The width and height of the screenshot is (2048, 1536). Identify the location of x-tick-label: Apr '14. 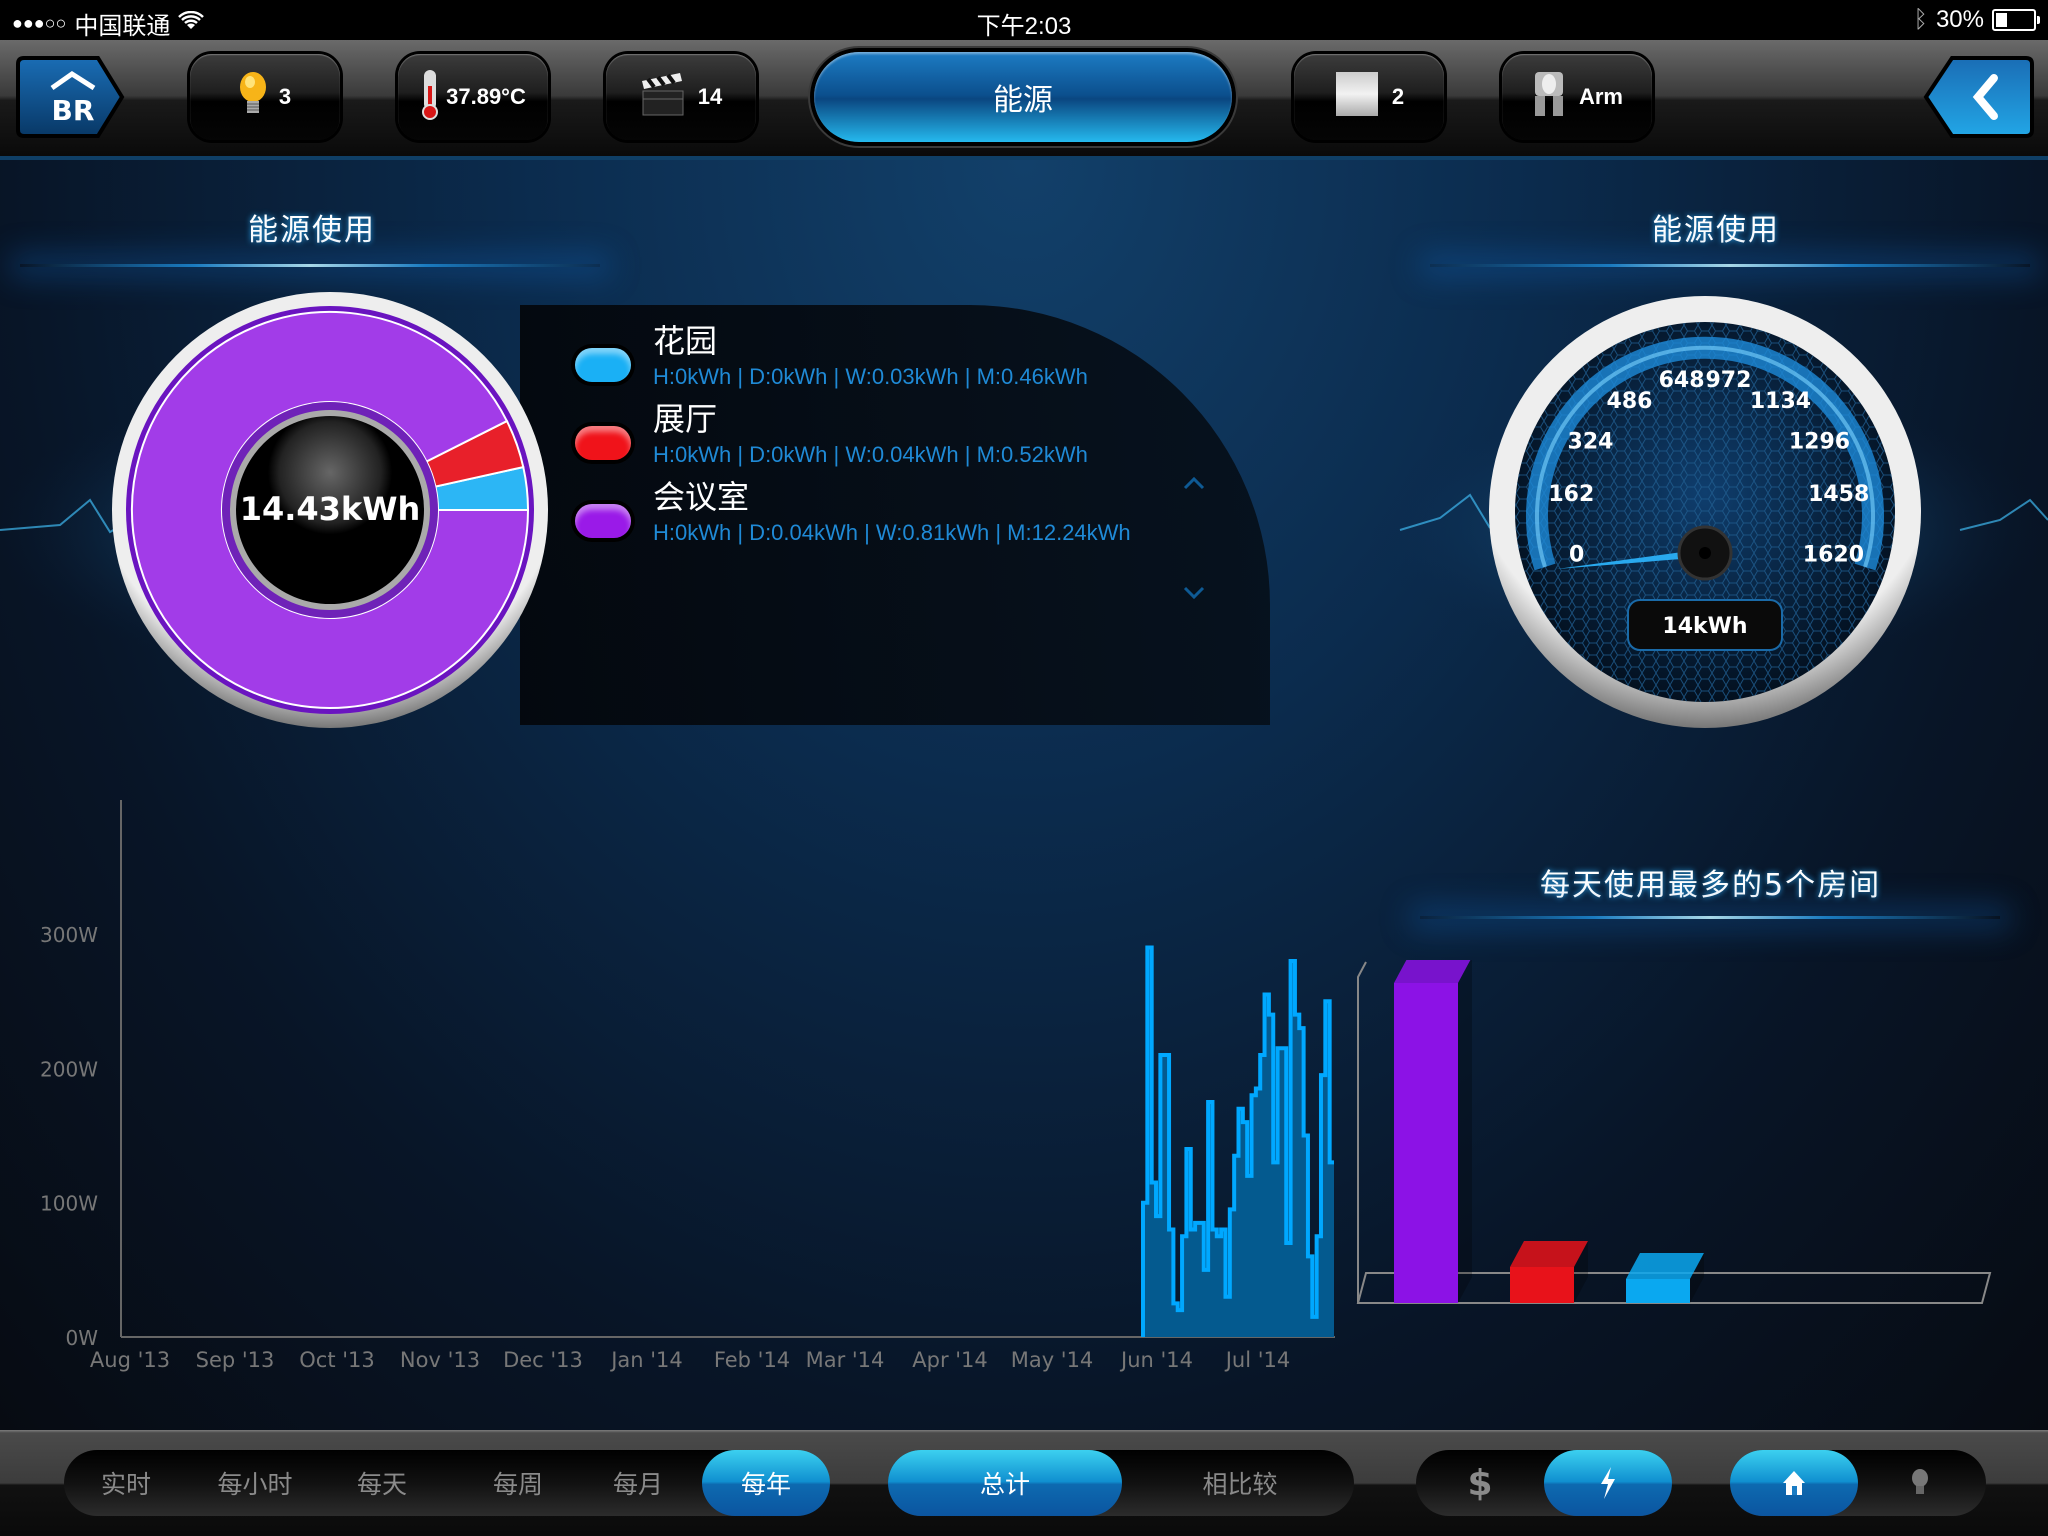
(950, 1360).